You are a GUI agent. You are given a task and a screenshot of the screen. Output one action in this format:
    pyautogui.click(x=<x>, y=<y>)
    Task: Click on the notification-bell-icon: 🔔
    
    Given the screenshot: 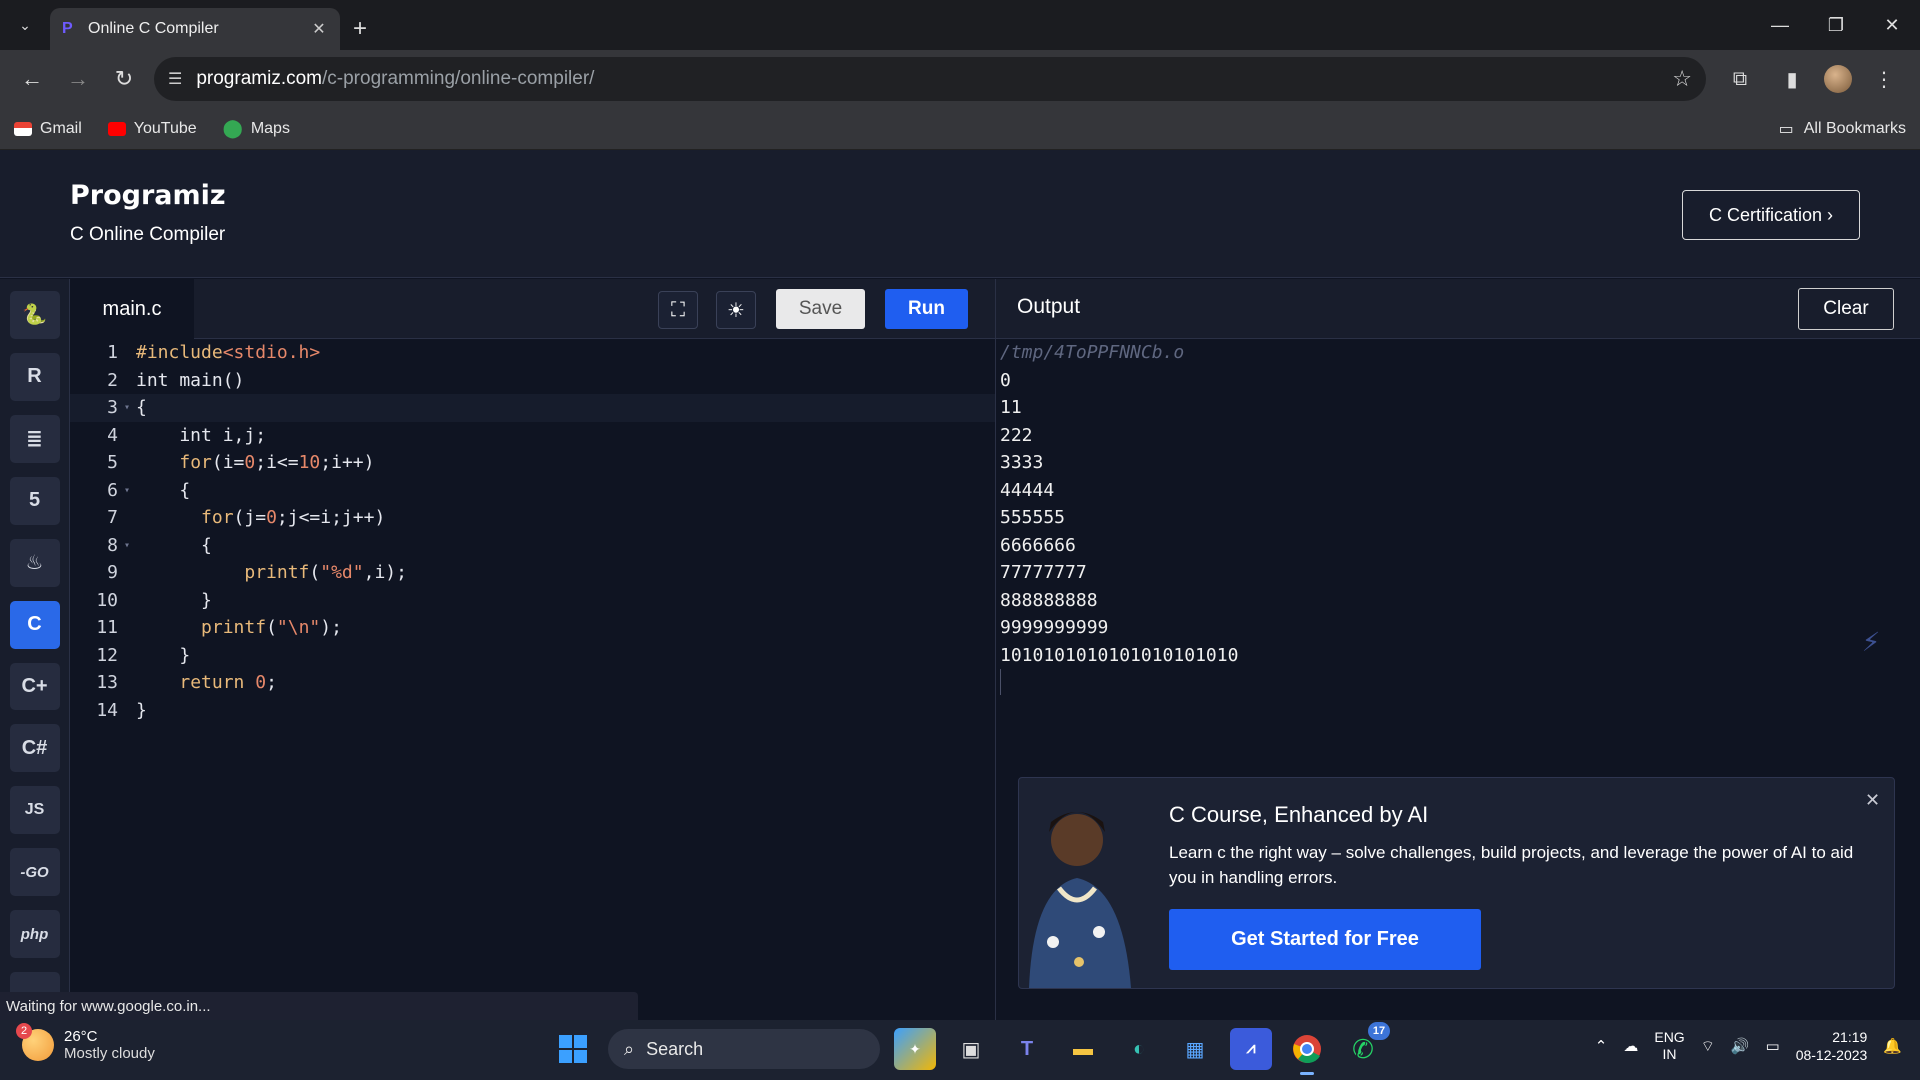 What is the action you would take?
    pyautogui.click(x=1892, y=1046)
    